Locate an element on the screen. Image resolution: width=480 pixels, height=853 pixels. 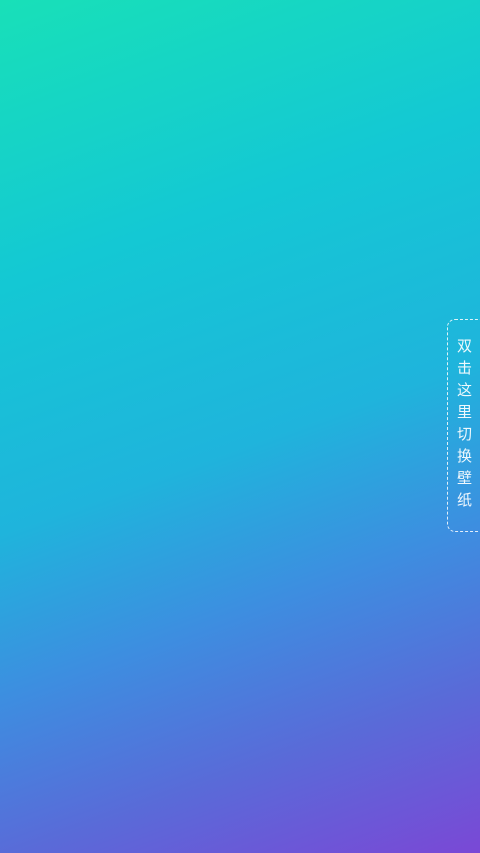
switch-wallpaper-hint: 双击这里切换壁纸 is located at coordinates (463, 425).